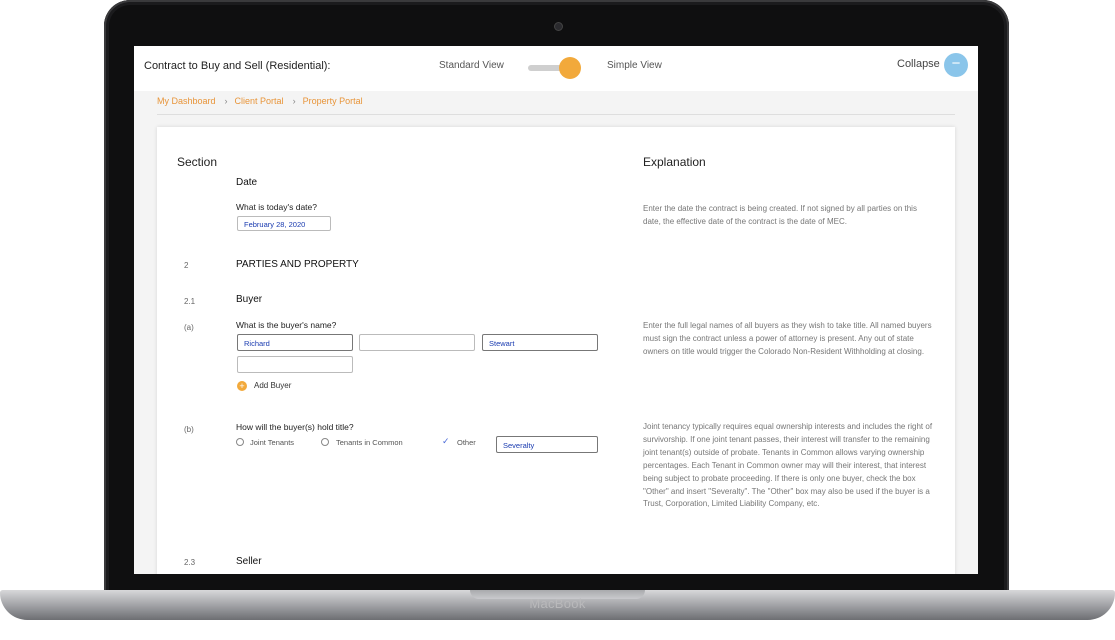  I want to click on section-number: 2.3, so click(190, 562).